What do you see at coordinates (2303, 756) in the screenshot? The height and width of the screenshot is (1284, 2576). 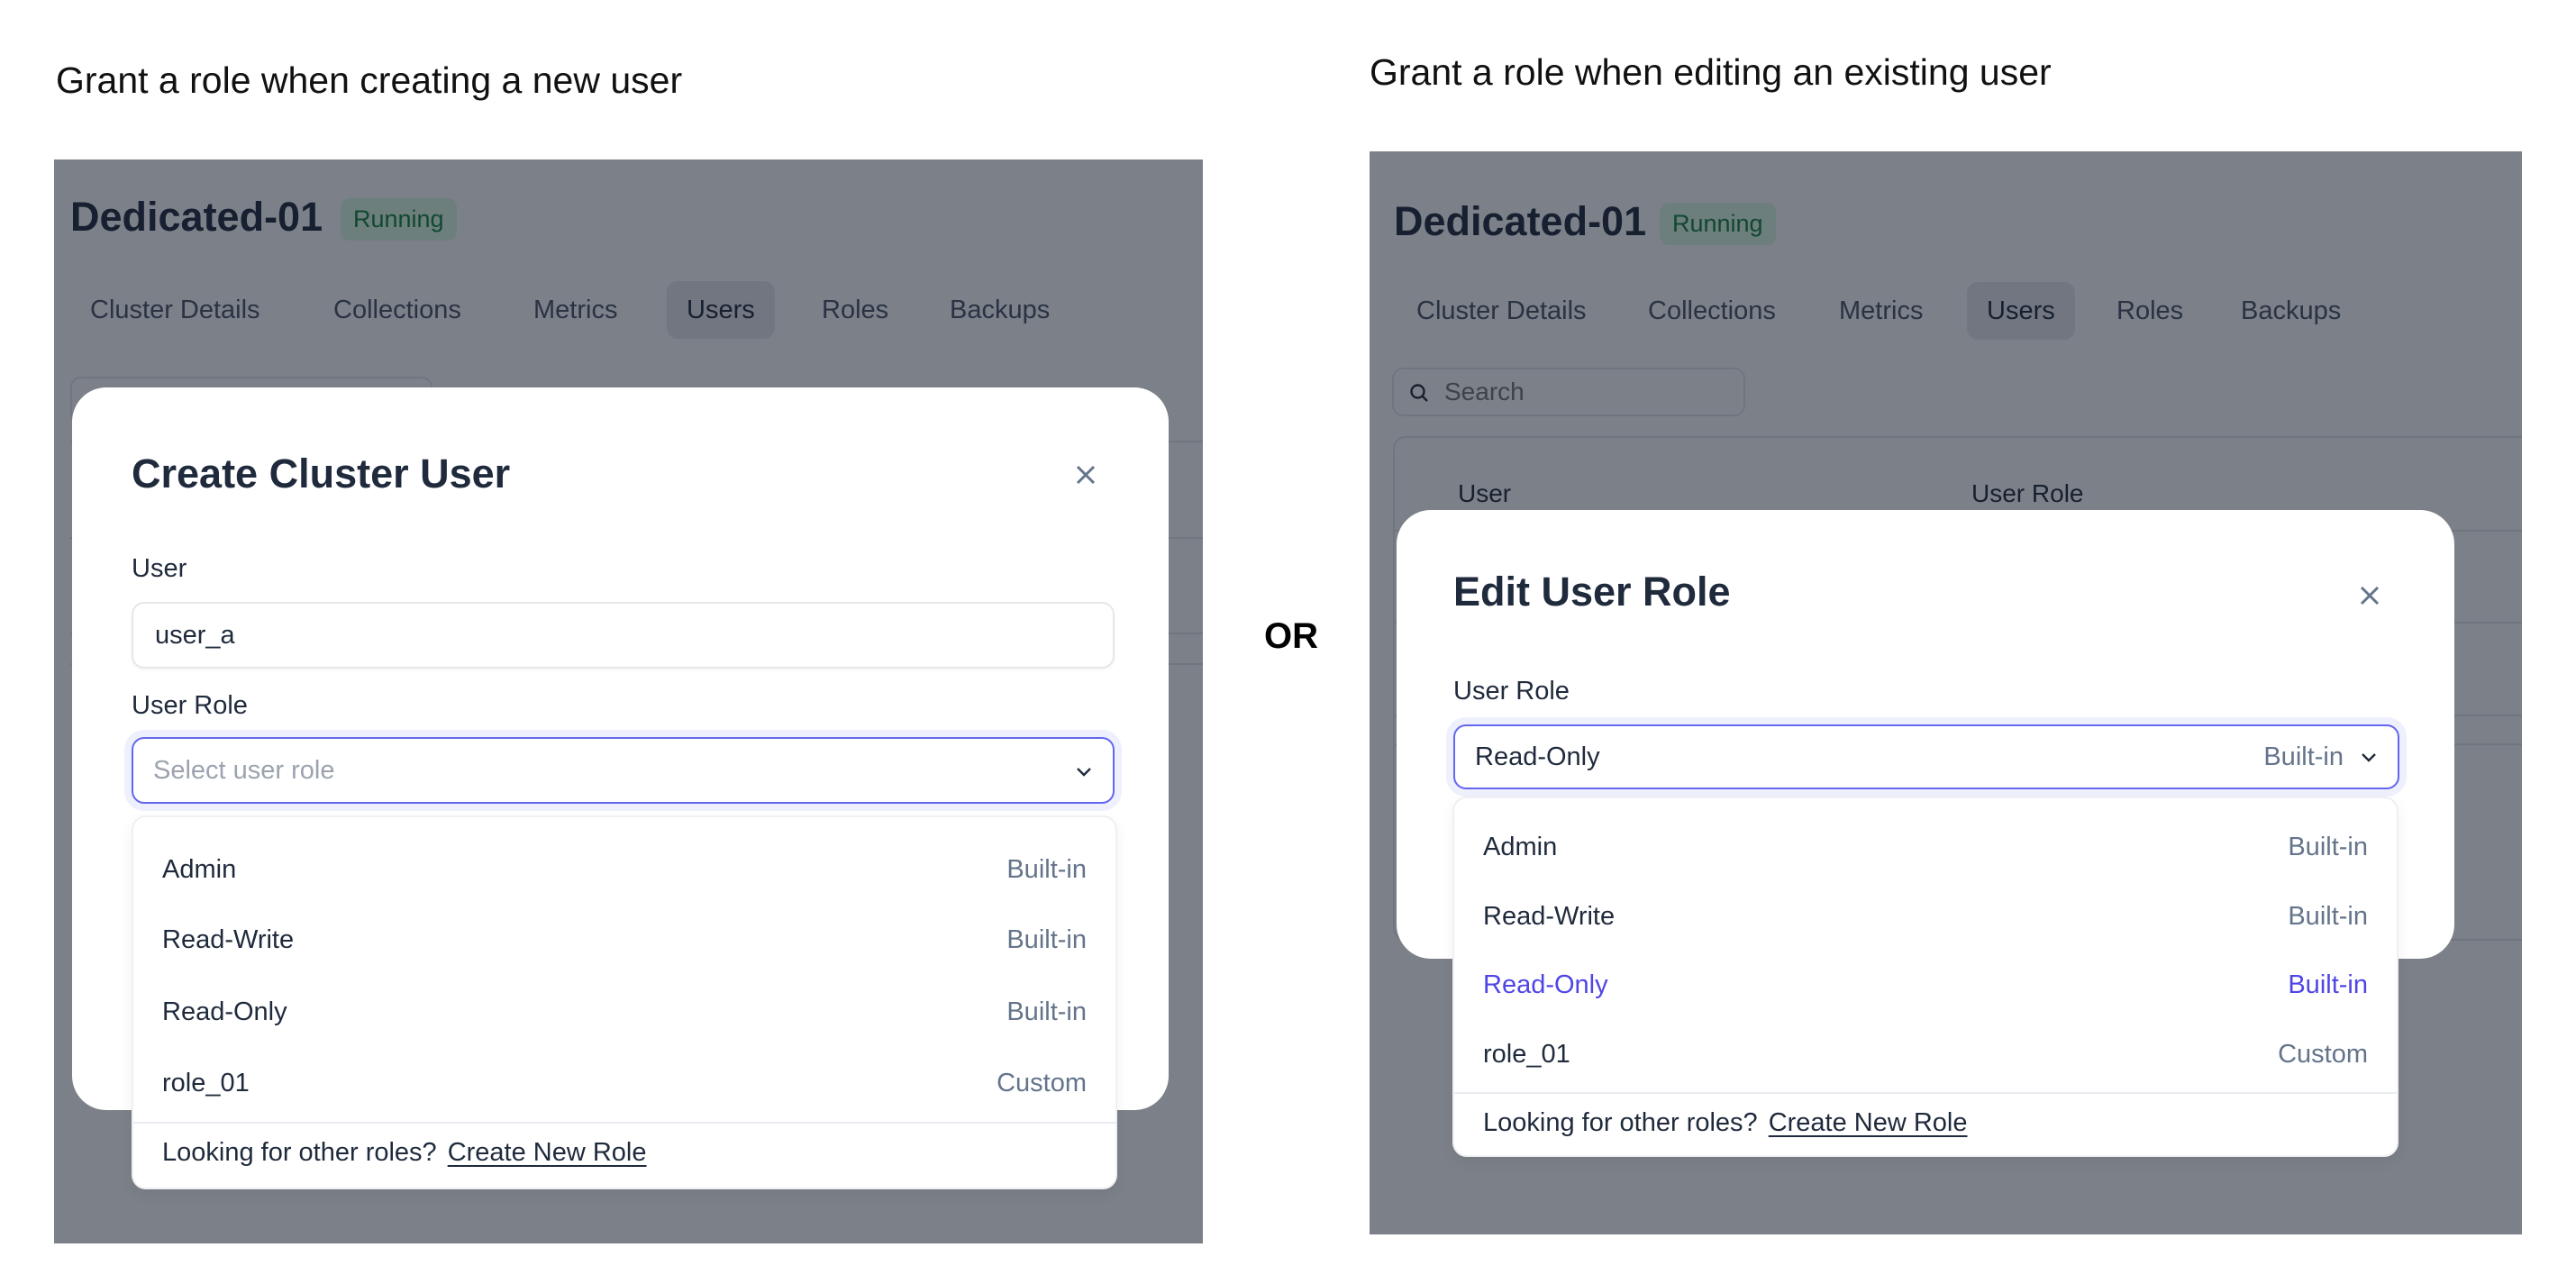 I see `user-role-selected-tag: Built-in` at bounding box center [2303, 756].